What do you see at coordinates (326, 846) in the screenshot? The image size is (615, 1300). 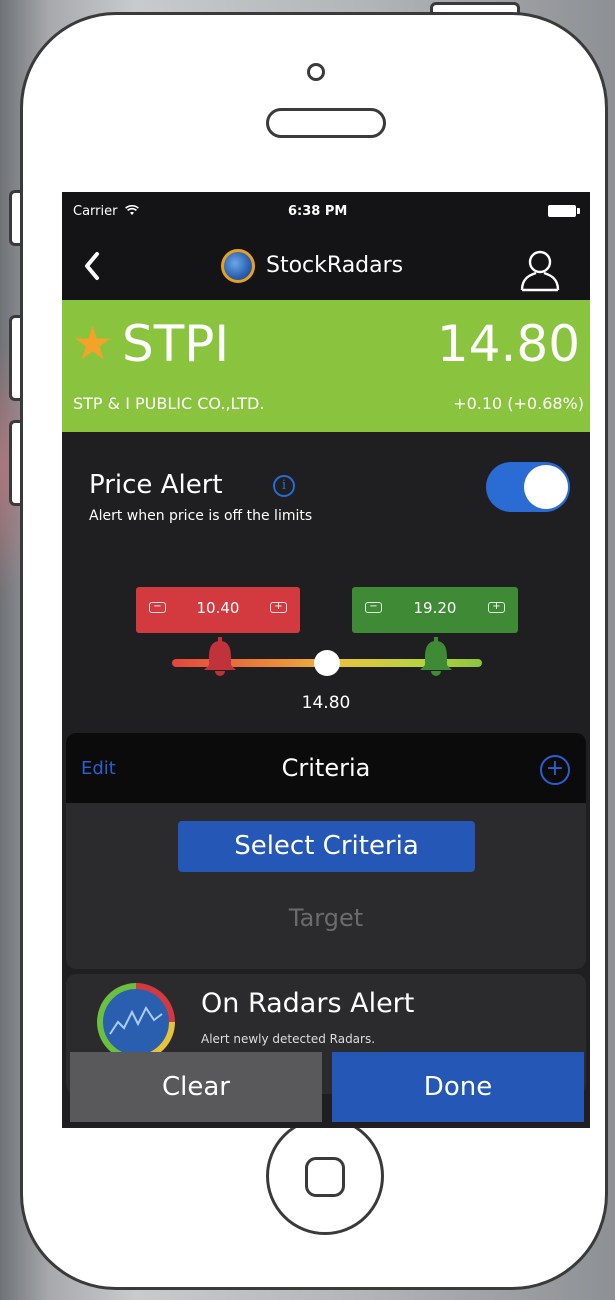 I see `select-criteria-button: Select Criteria` at bounding box center [326, 846].